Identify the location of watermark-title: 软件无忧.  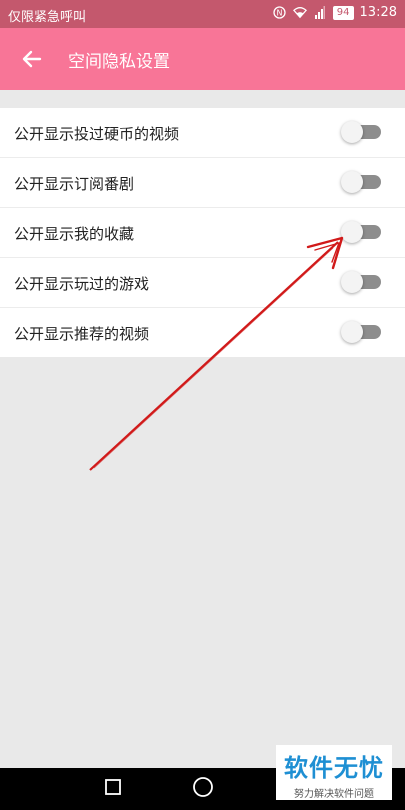
(334, 768).